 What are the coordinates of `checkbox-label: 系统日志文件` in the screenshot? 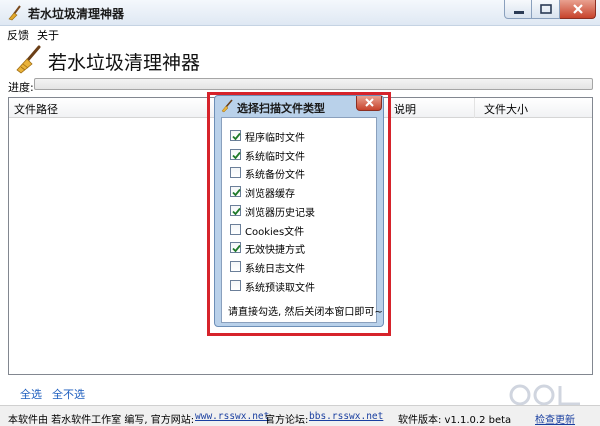 It's located at (275, 269).